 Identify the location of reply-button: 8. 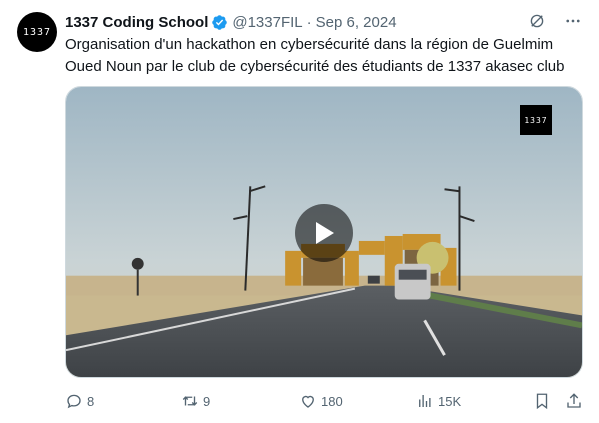
(79, 401).